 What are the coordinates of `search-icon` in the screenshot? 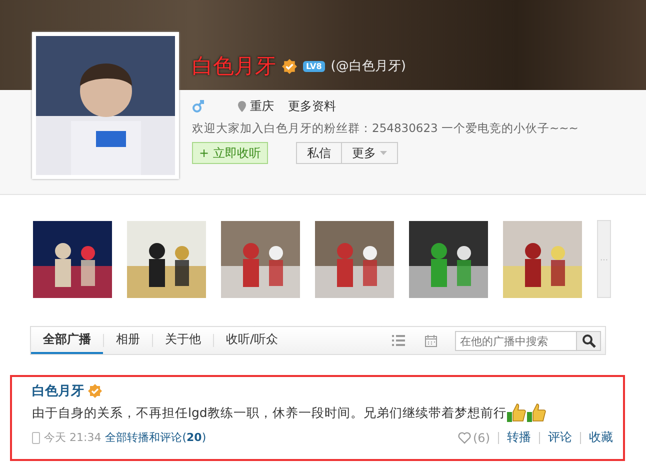 It's located at (589, 341).